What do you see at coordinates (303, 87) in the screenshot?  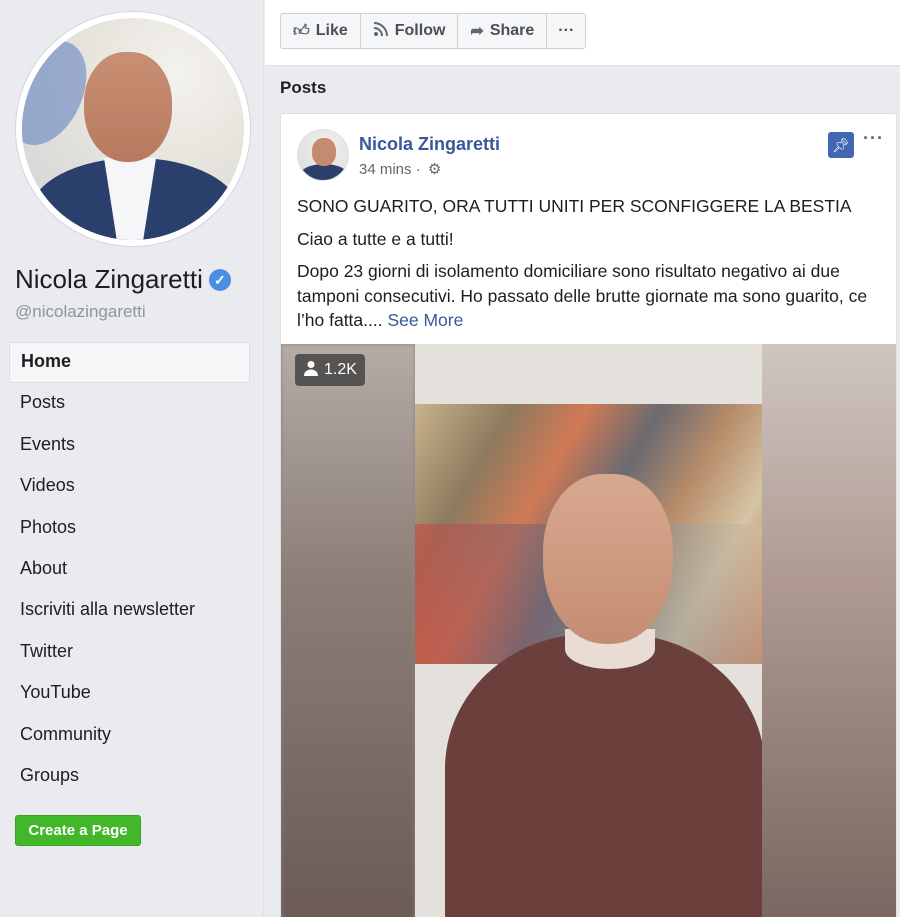 I see `posts-heading: Posts` at bounding box center [303, 87].